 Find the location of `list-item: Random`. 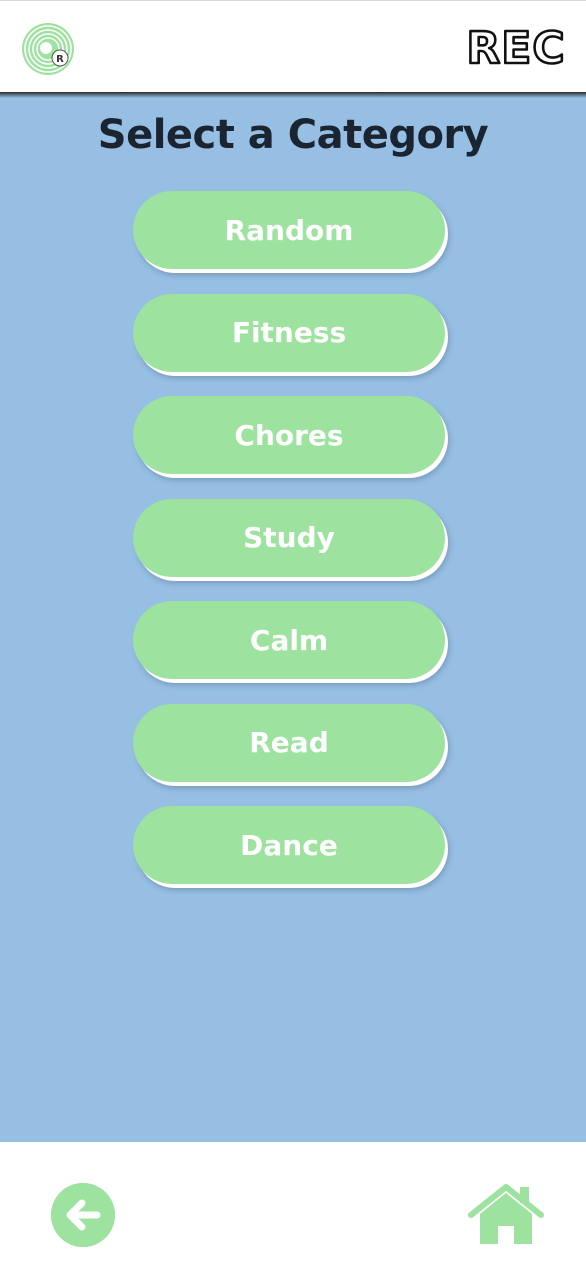

list-item: Random is located at coordinates (289, 230).